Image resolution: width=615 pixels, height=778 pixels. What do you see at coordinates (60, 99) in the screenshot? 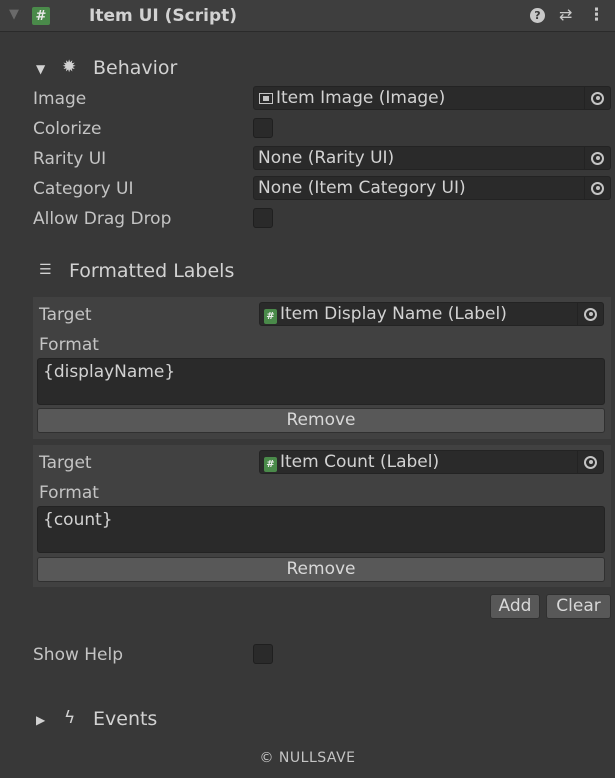
I see `image-label: Image` at bounding box center [60, 99].